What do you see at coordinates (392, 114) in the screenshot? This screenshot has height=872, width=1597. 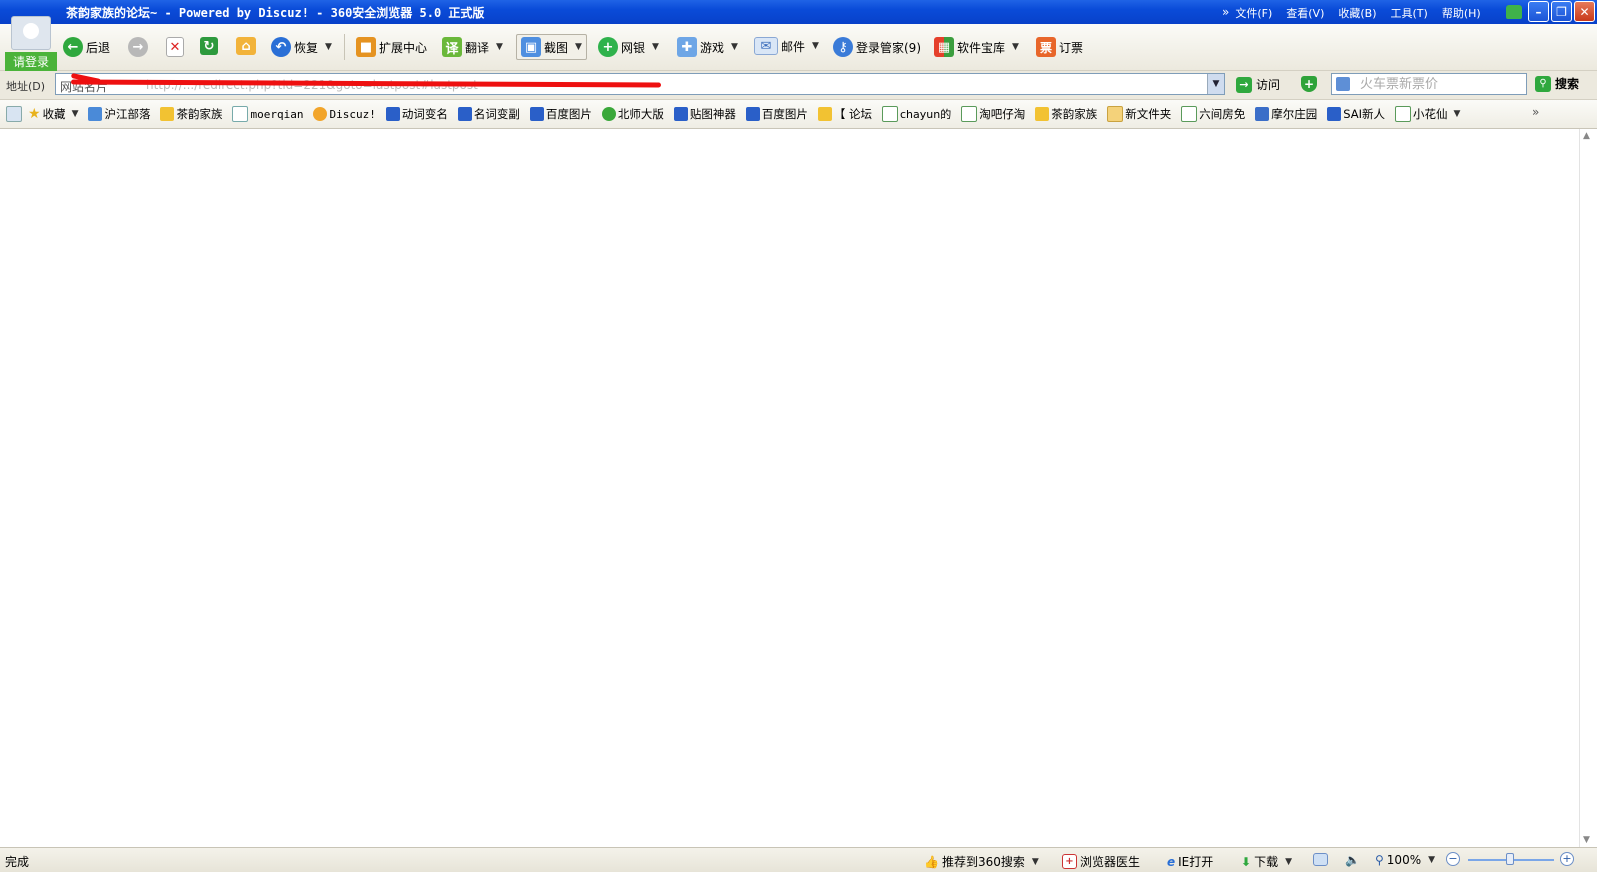 I see `baidu-paw-icon` at bounding box center [392, 114].